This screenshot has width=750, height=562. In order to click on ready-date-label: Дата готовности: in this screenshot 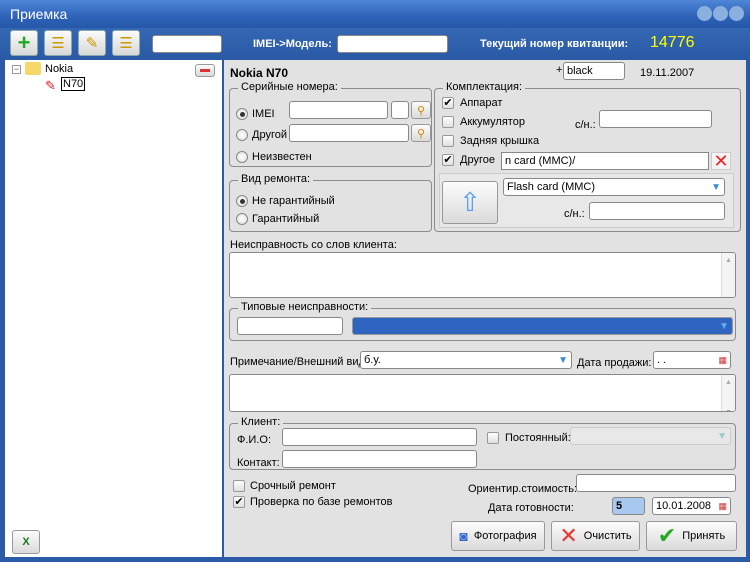, I will do `click(531, 508)`.